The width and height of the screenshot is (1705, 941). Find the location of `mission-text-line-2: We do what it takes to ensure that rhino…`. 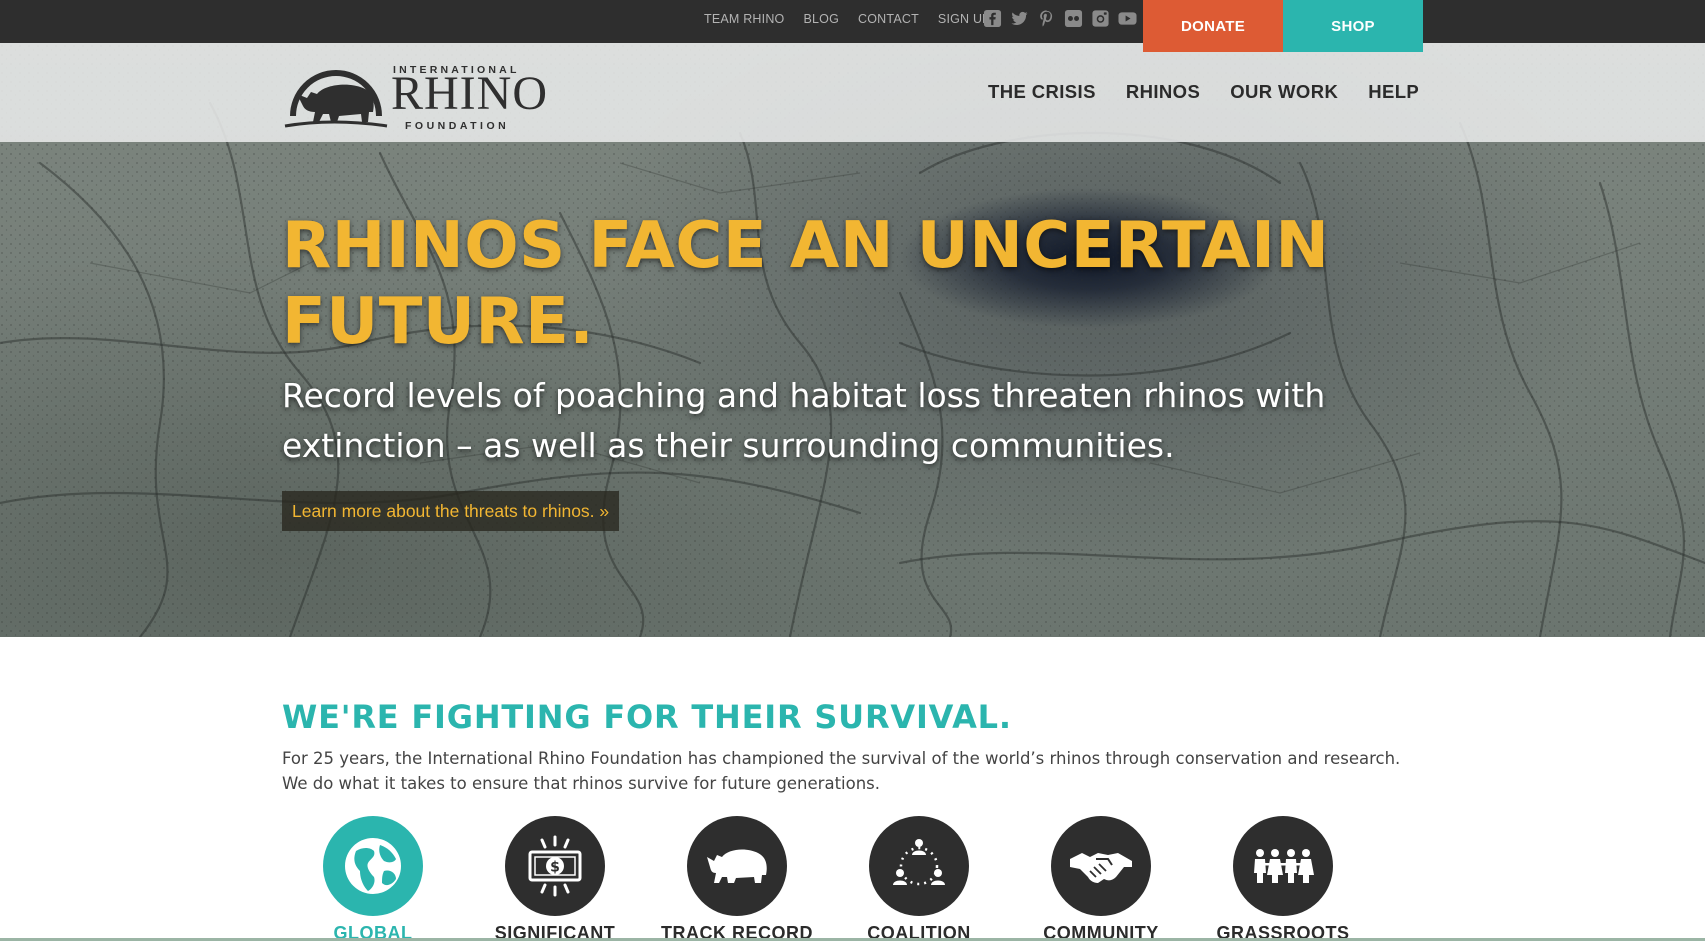

mission-text-line-2: We do what it takes to ensure that rhino… is located at coordinates (581, 783).